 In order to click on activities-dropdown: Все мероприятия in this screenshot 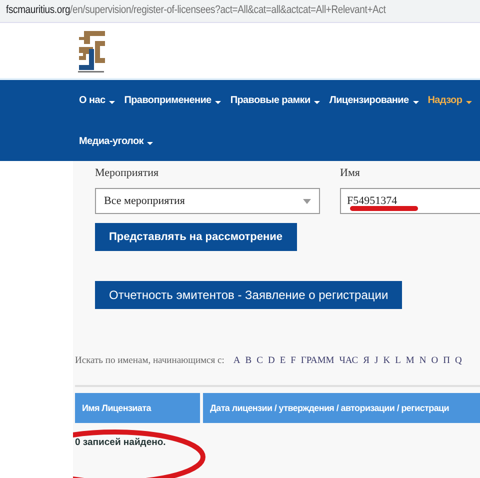, I will do `click(207, 201)`.